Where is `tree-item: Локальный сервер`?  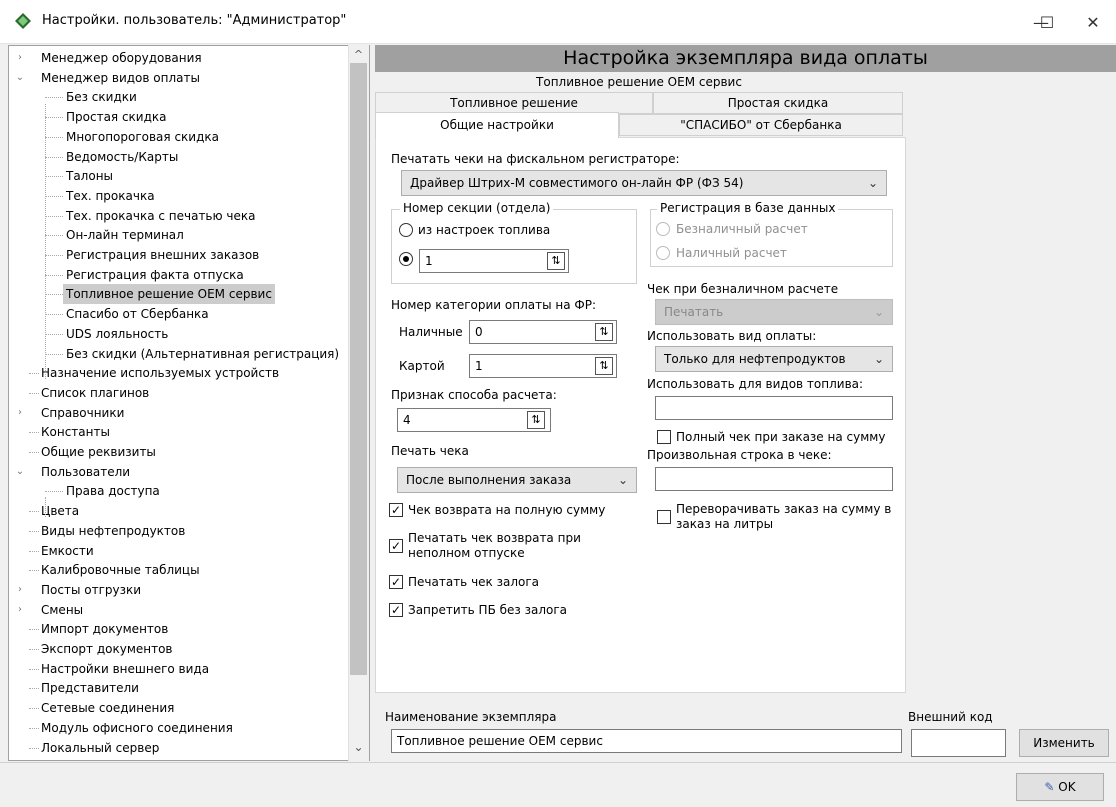 tree-item: Локальный сервер is located at coordinates (100, 748).